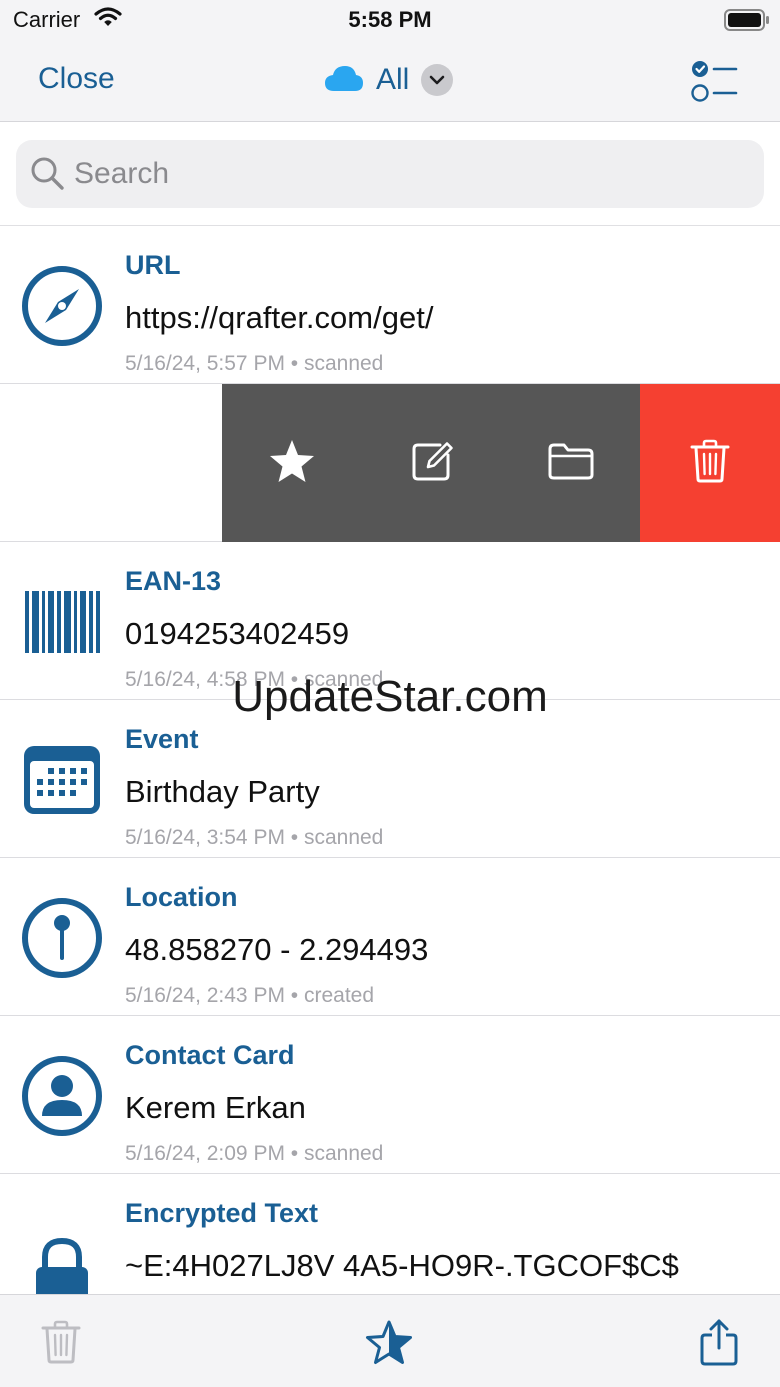 The width and height of the screenshot is (780, 1387). I want to click on favorites-toolbar-button, so click(389, 1344).